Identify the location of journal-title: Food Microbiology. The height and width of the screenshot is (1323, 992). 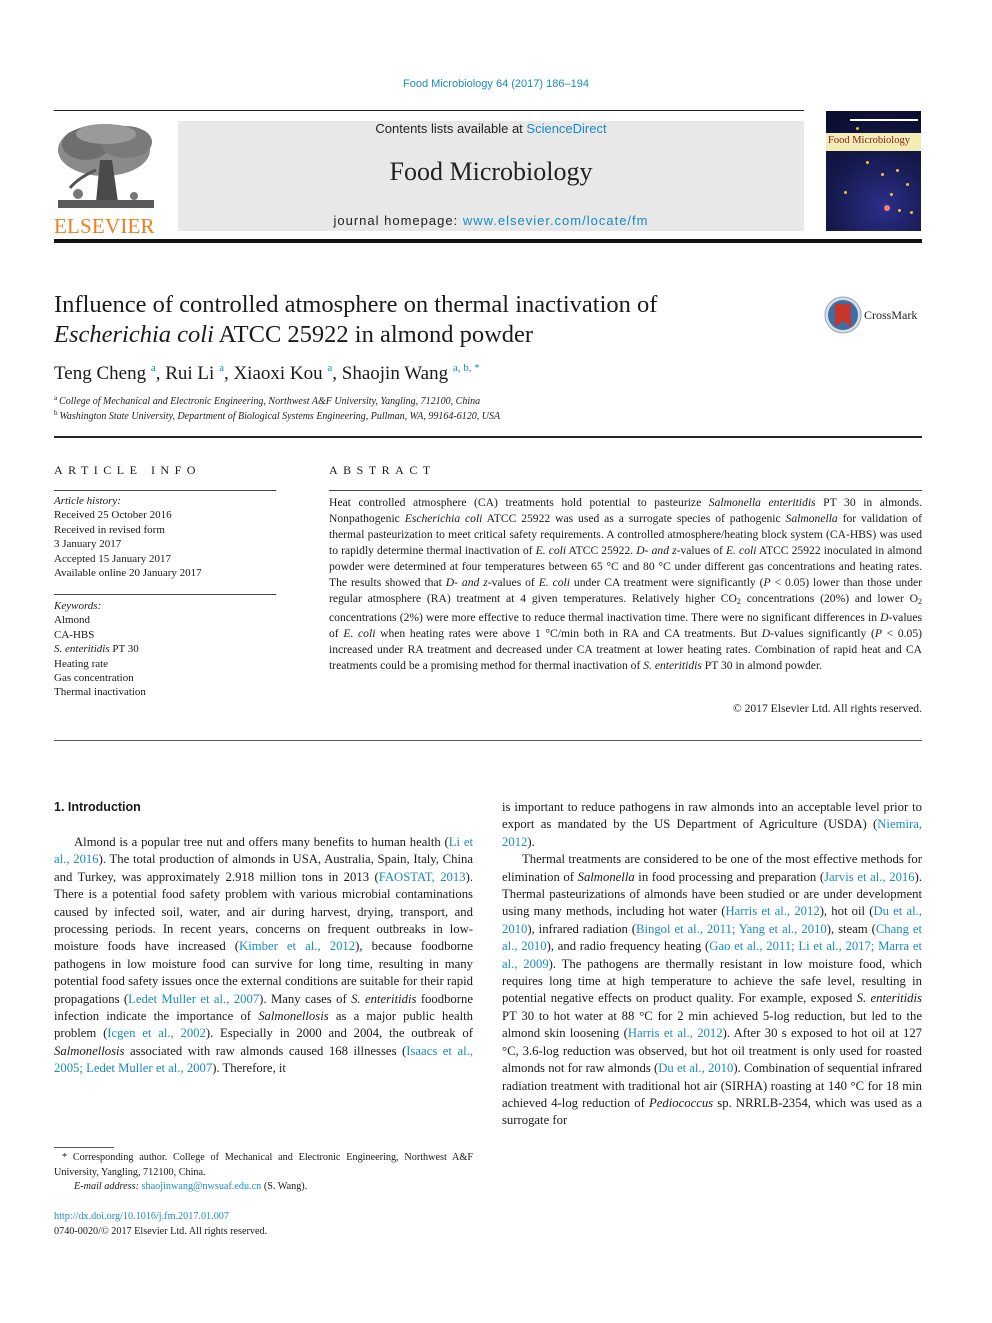
(491, 171).